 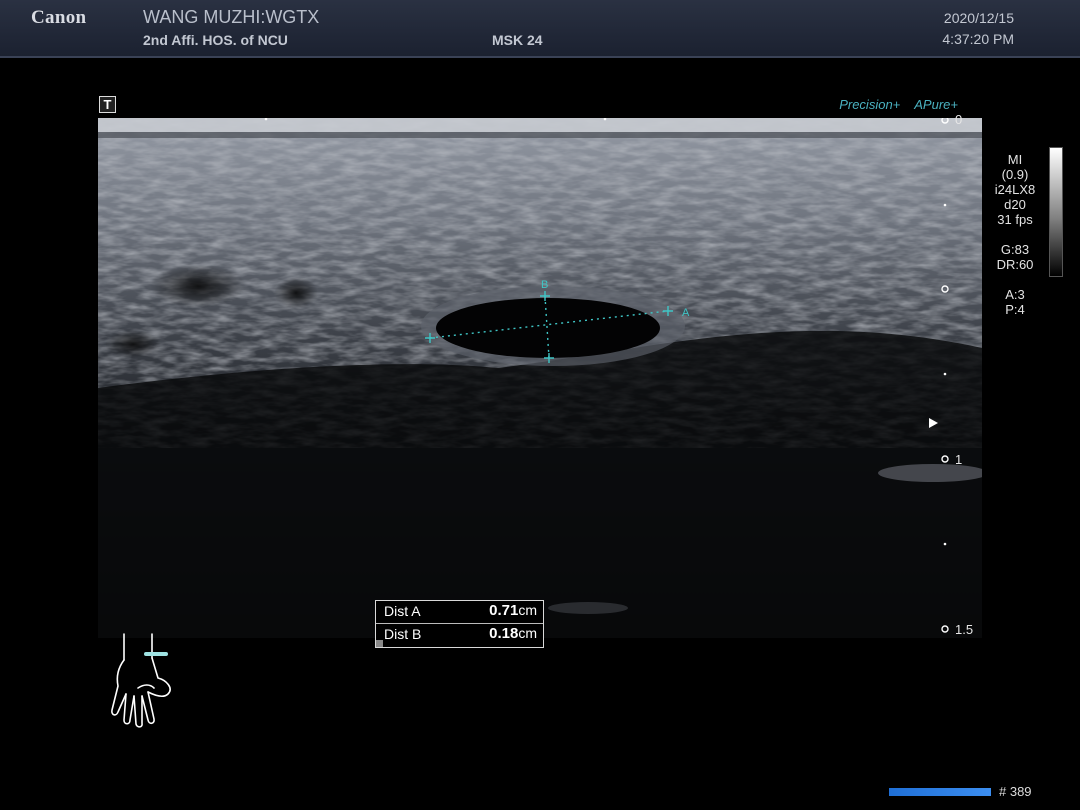 I want to click on caliper-label-b: B, so click(x=544, y=285).